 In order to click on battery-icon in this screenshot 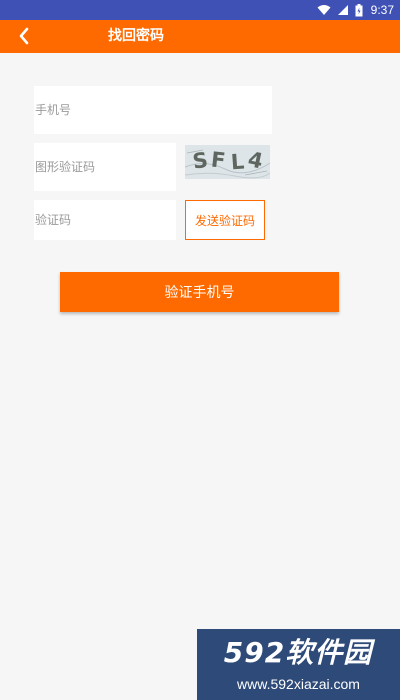, I will do `click(359, 9)`.